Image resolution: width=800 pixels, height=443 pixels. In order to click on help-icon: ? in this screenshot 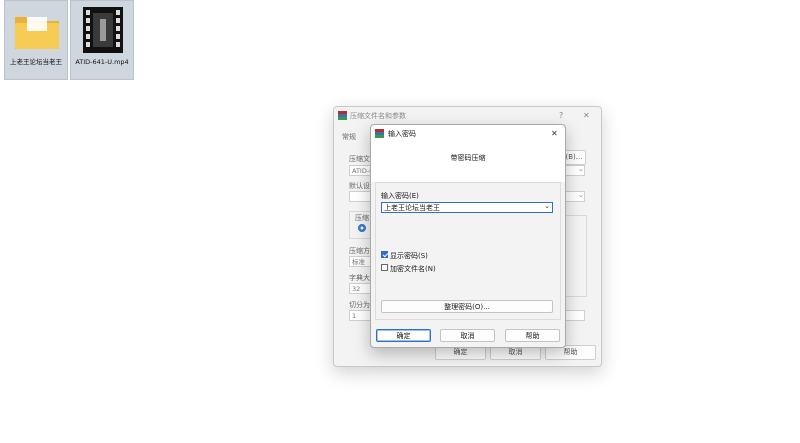, I will do `click(561, 115)`.